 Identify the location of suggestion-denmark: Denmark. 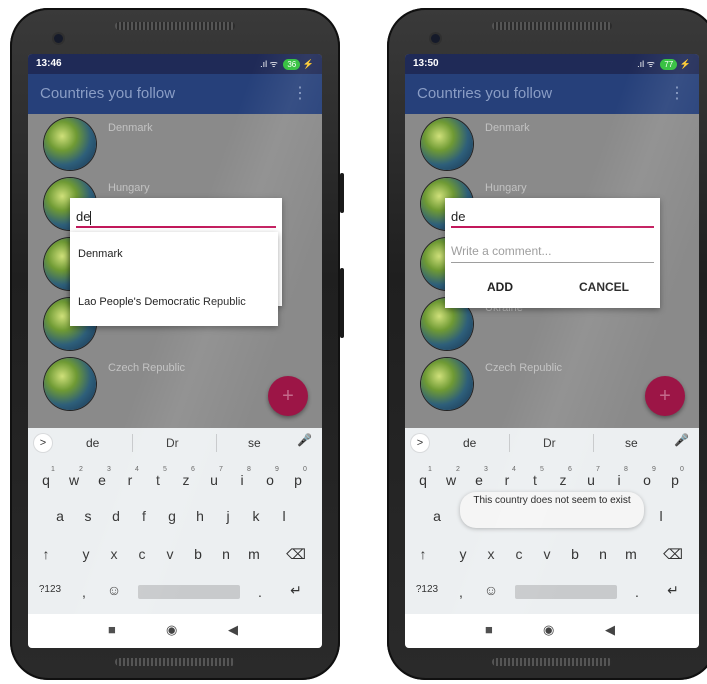
(100, 254).